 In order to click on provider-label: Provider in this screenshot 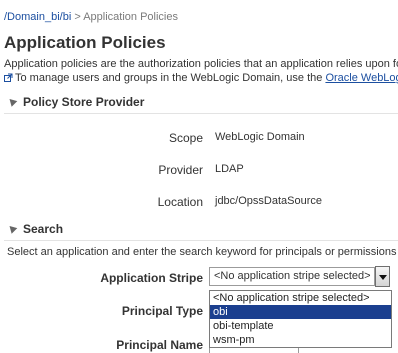, I will do `click(180, 170)`.